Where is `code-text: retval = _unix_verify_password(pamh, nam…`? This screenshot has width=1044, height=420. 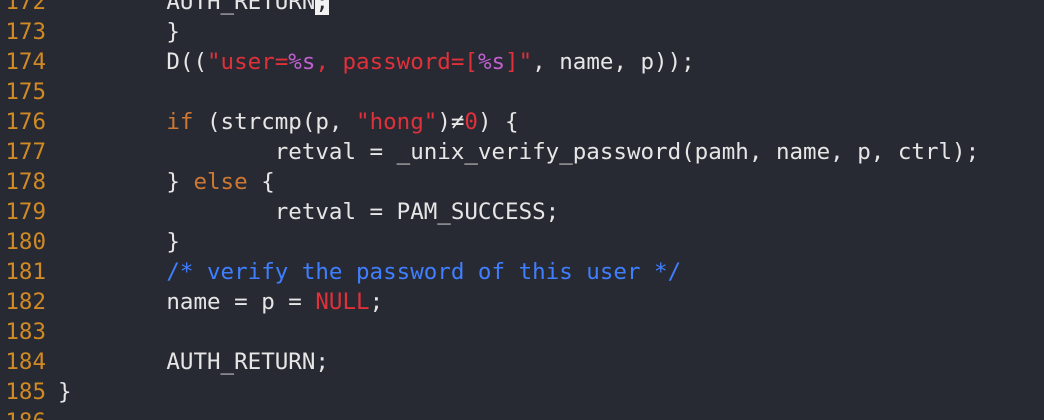 code-text: retval = _unix_verify_password(pamh, nam… is located at coordinates (518, 152).